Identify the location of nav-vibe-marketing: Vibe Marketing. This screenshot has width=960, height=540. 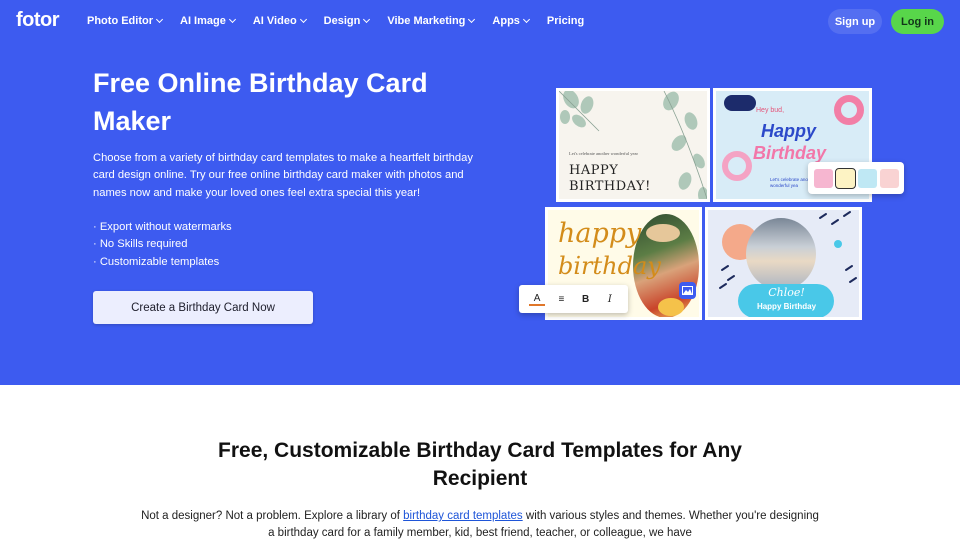
(431, 21).